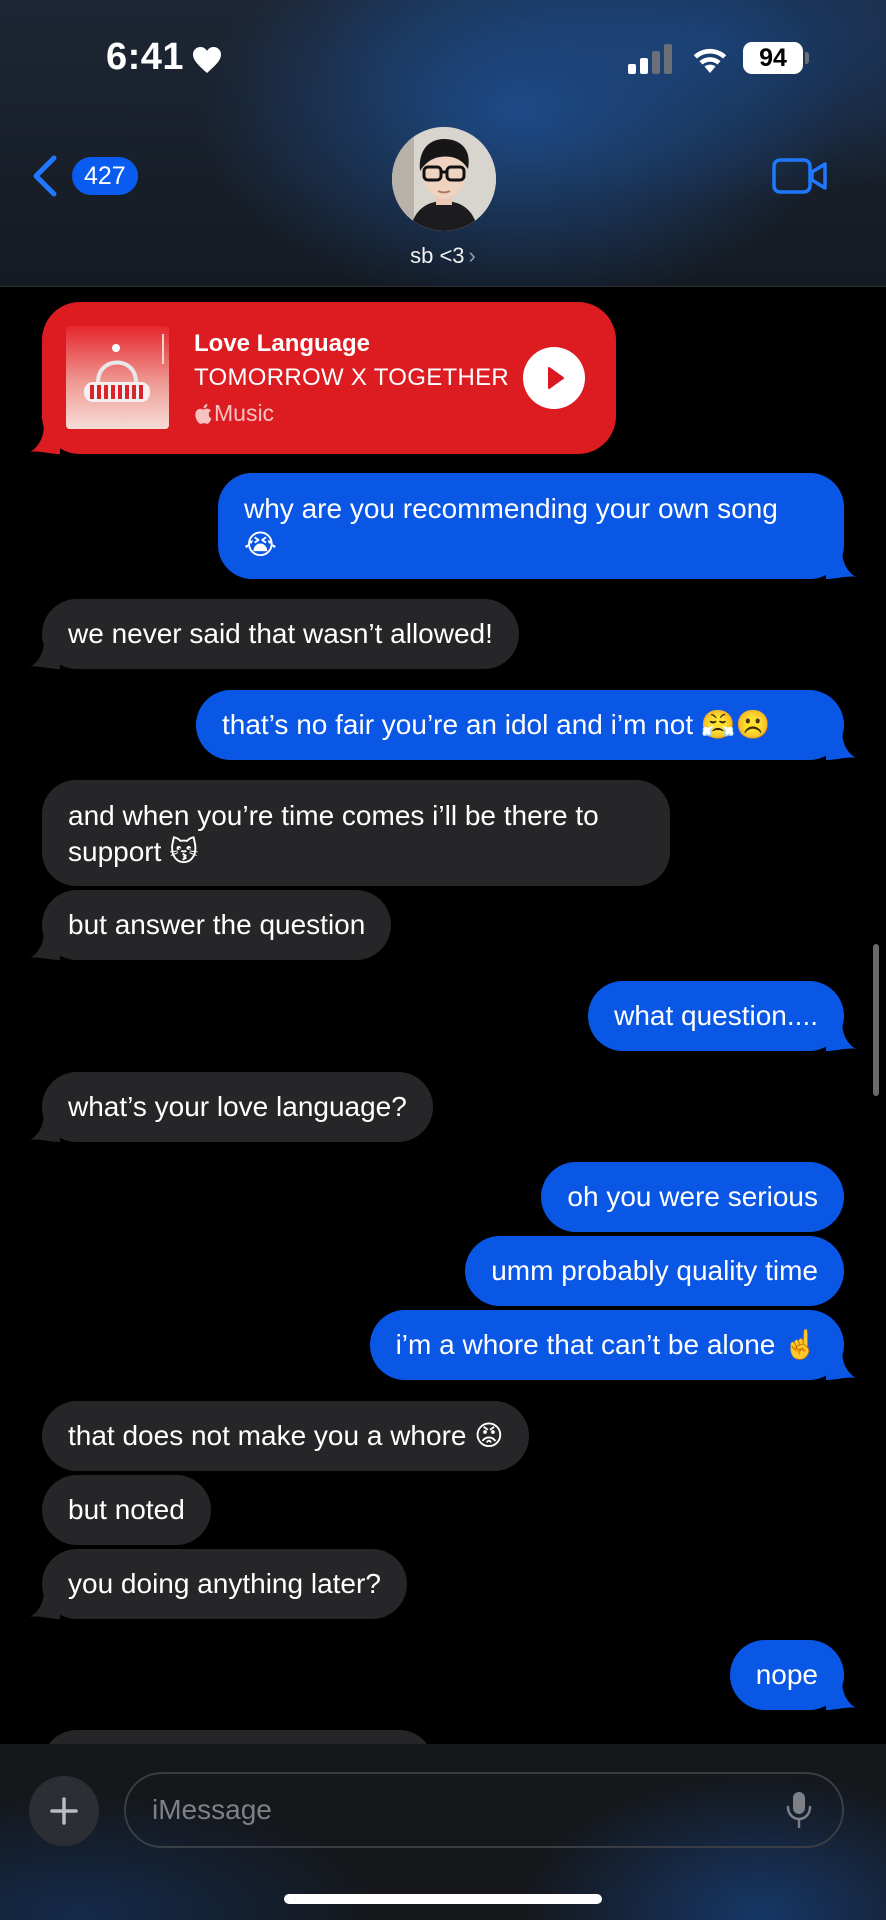 This screenshot has height=1920, width=886. I want to click on message-text: oh you were serious, so click(692, 1196).